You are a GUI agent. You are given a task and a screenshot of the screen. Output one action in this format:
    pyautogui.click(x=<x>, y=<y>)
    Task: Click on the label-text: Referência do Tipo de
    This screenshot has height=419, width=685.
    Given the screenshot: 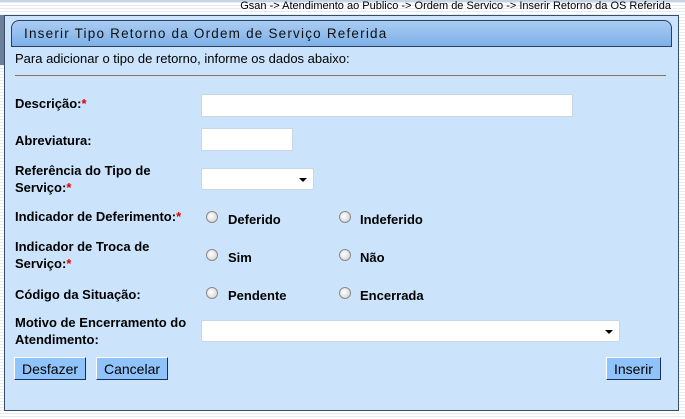 What is the action you would take?
    pyautogui.click(x=83, y=170)
    